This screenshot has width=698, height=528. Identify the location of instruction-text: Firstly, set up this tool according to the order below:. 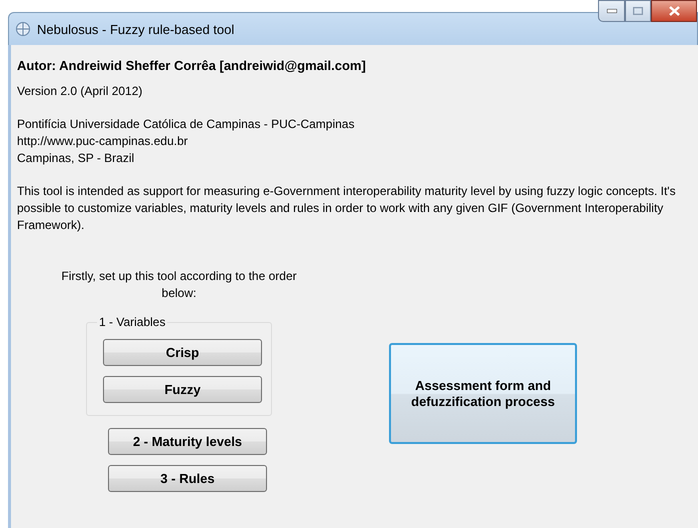
(179, 285).